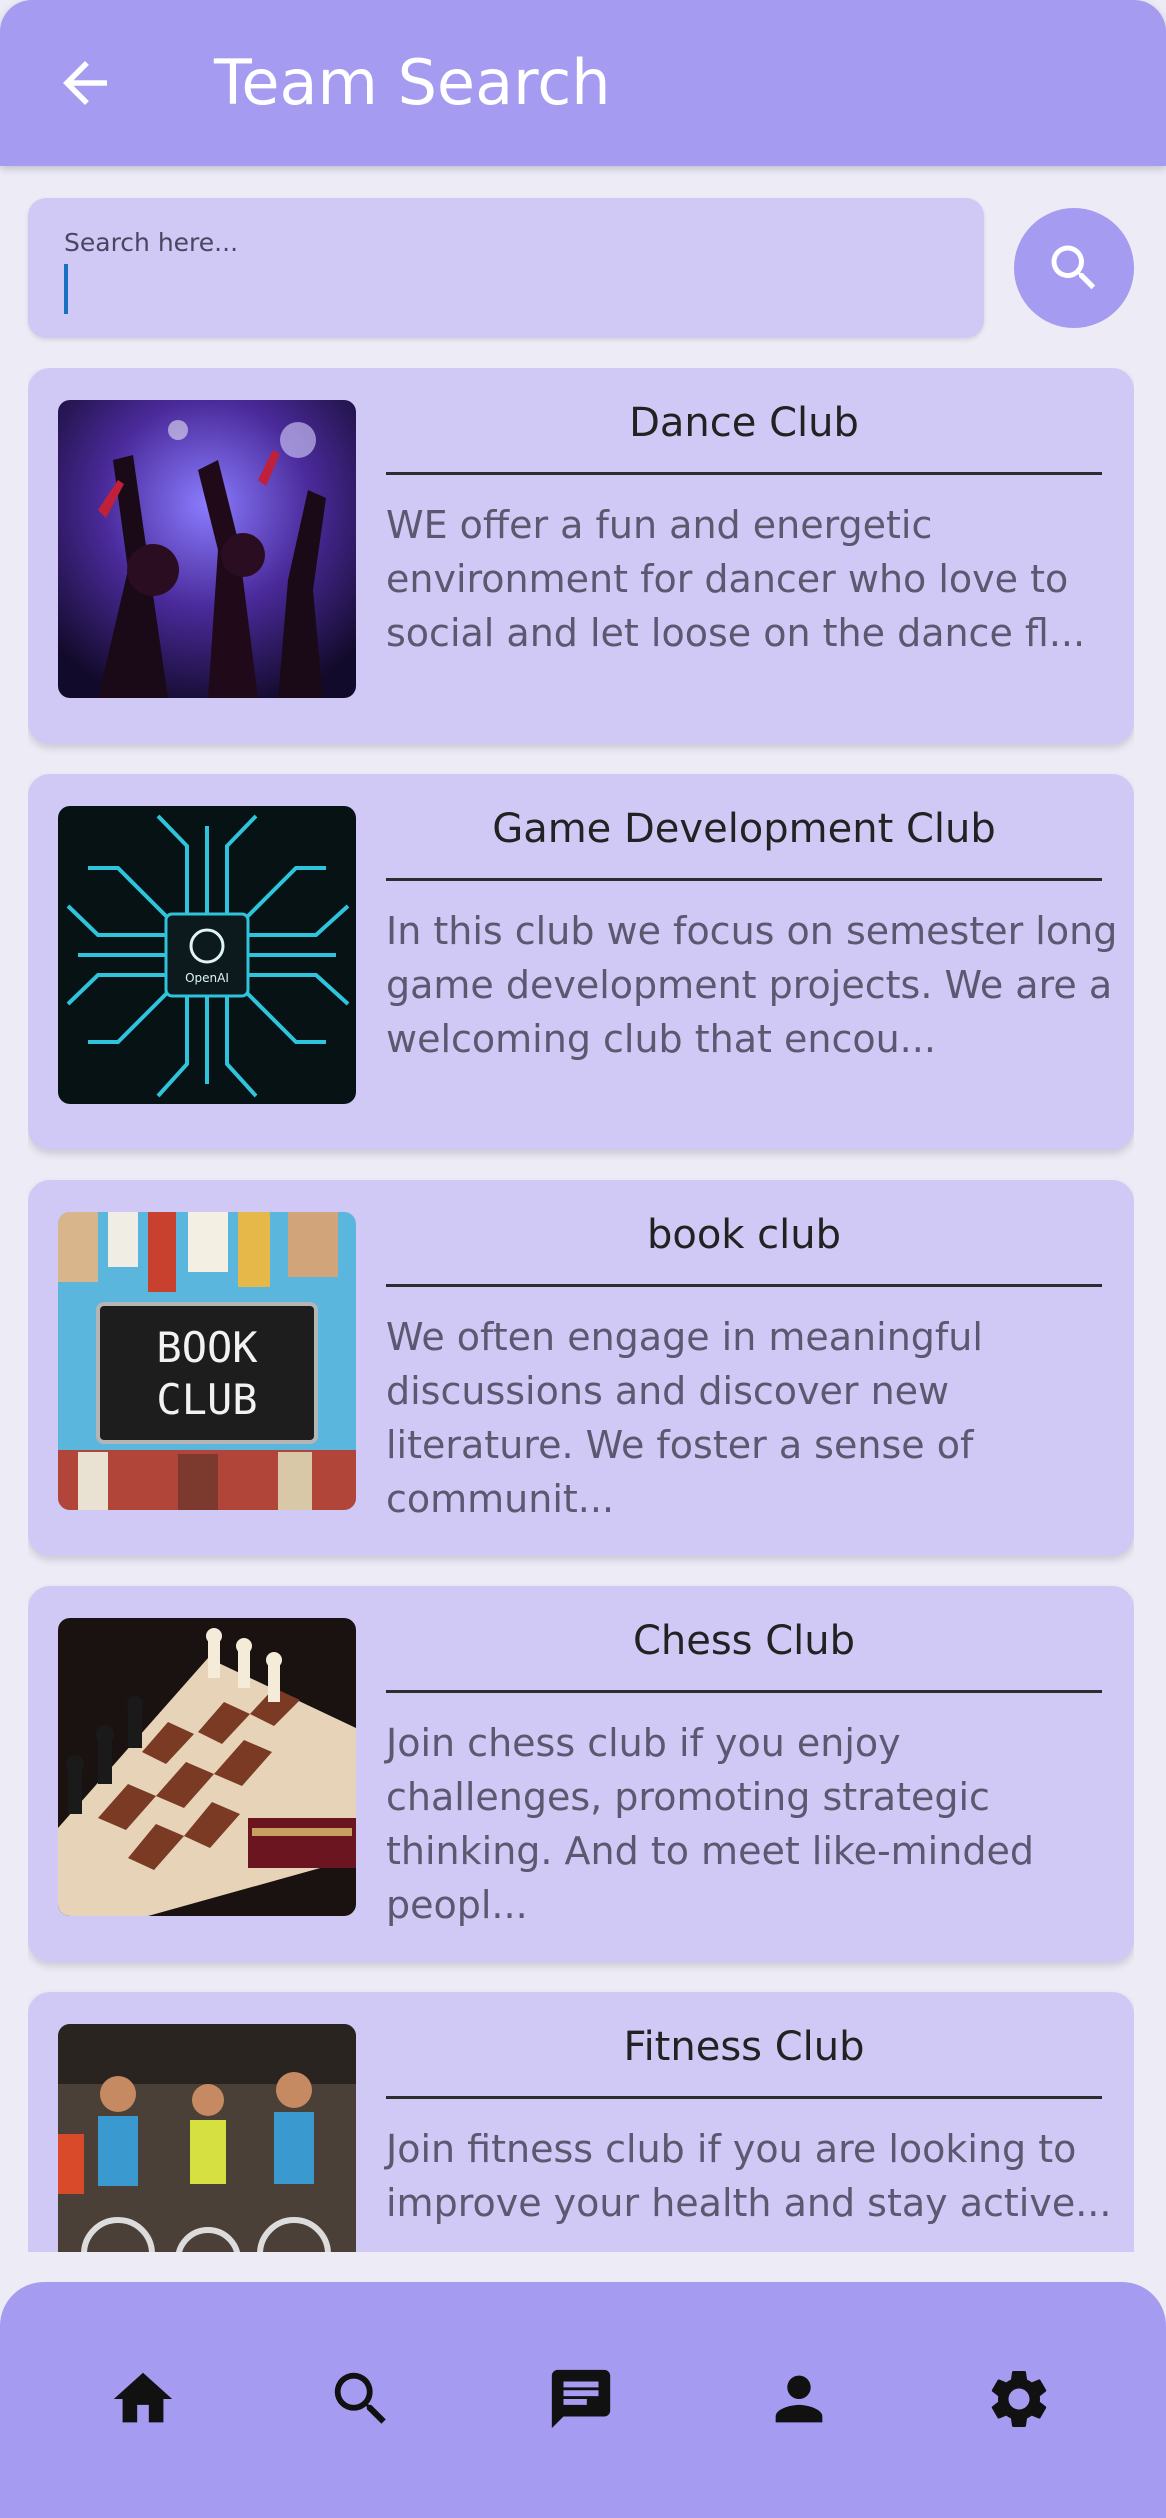 The image size is (1166, 2518). Describe the element at coordinates (207, 978) in the screenshot. I see `chip-label: OpenAI` at that location.